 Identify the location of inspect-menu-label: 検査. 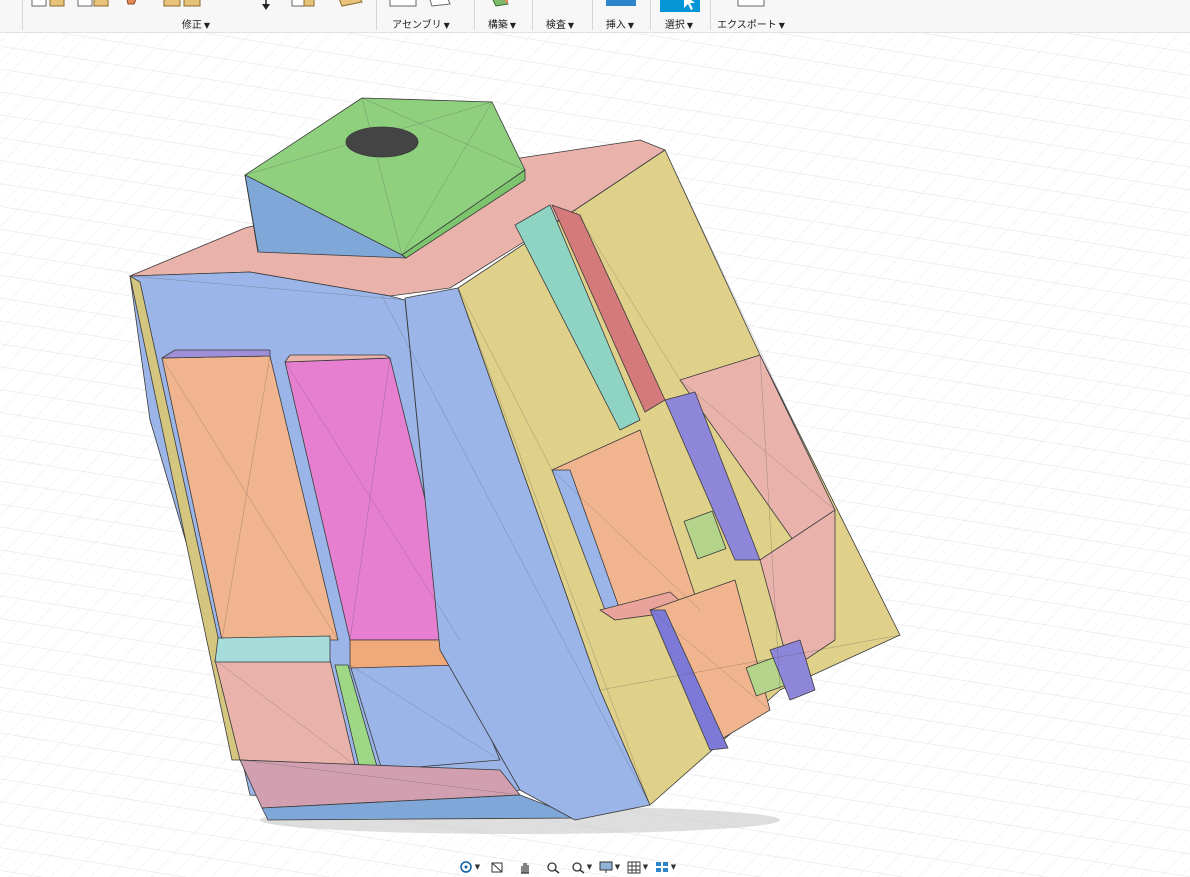
(555, 25).